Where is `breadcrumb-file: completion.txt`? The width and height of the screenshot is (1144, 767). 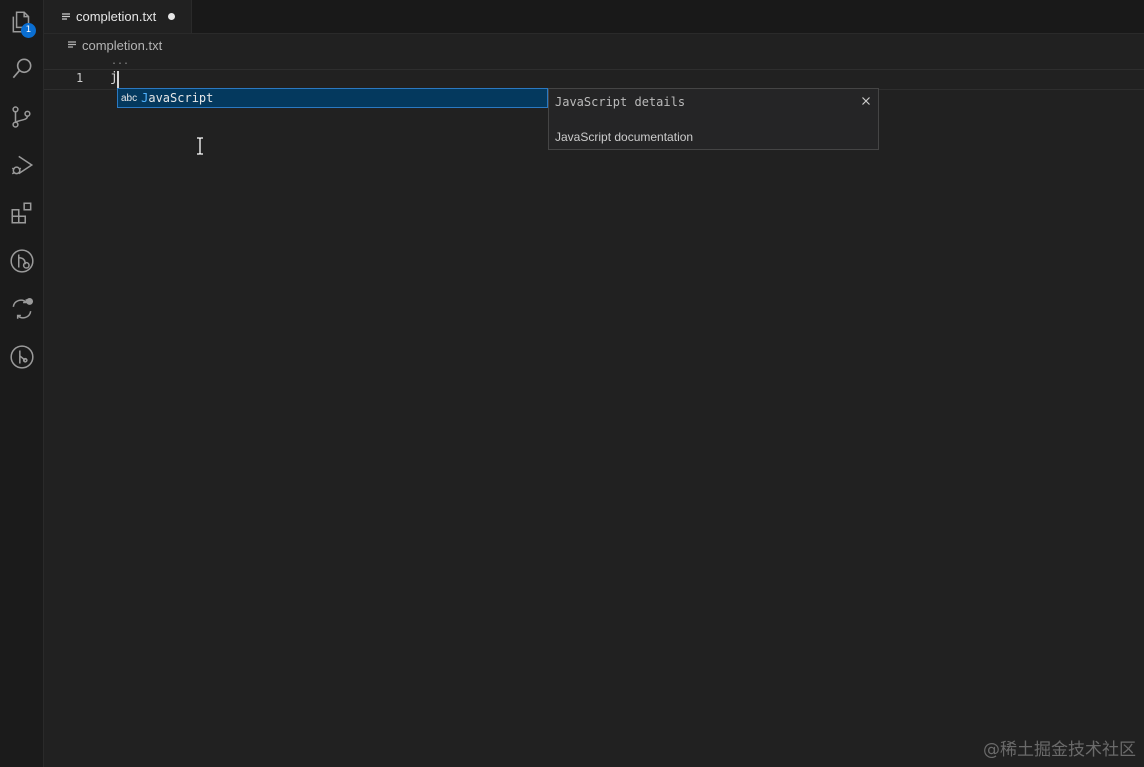
breadcrumb-file: completion.txt is located at coordinates (122, 45).